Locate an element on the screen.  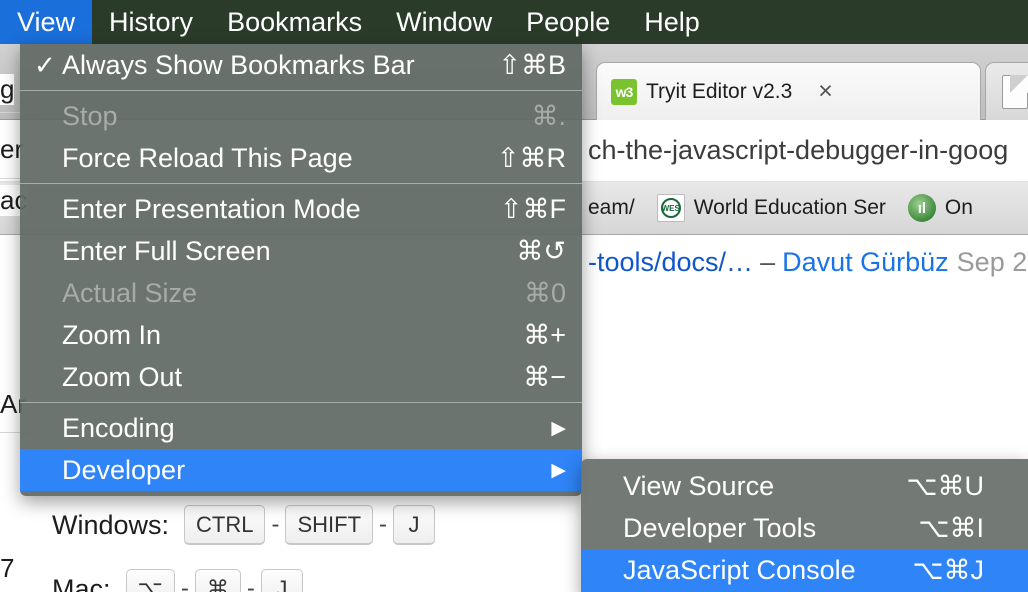
menu-item-enter-full-screen: Enter Full Screen ⌘↺ is located at coordinates (301, 251).